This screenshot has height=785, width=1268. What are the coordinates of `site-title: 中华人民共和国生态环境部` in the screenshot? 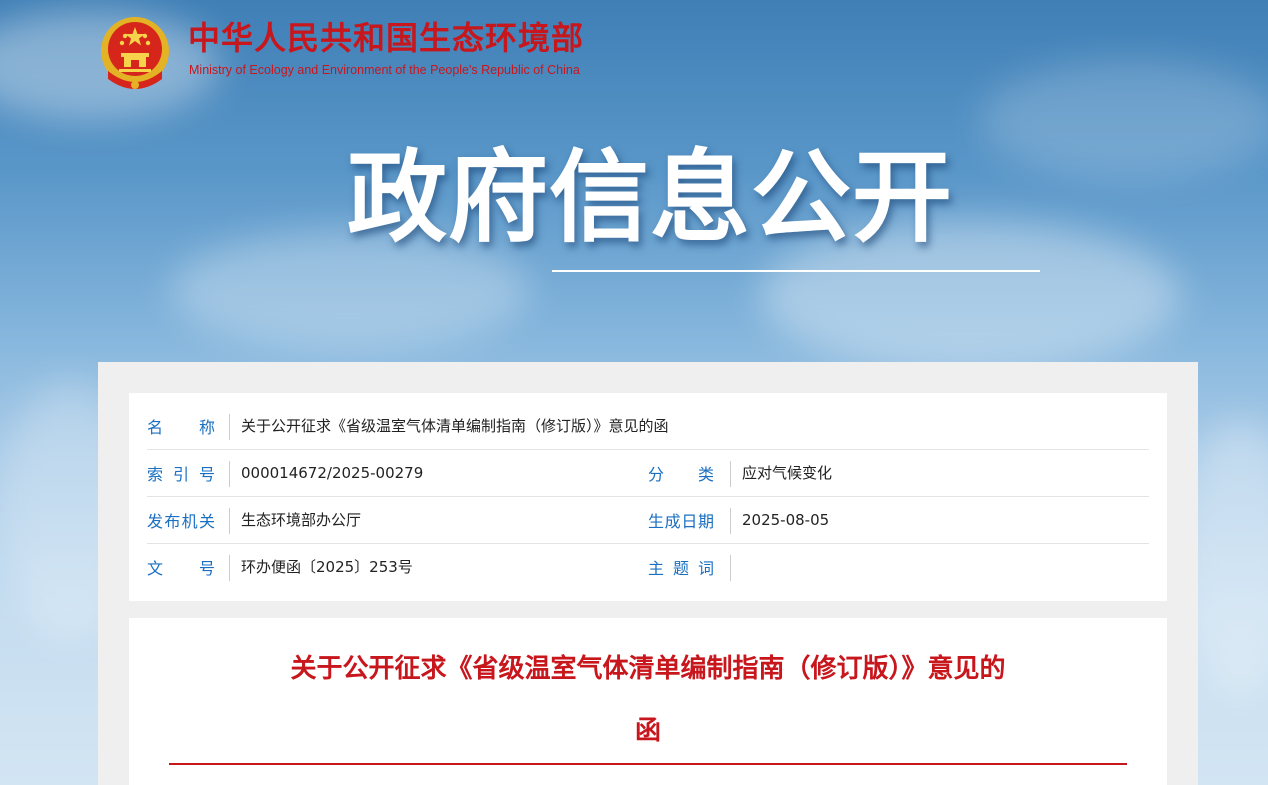 It's located at (386, 38).